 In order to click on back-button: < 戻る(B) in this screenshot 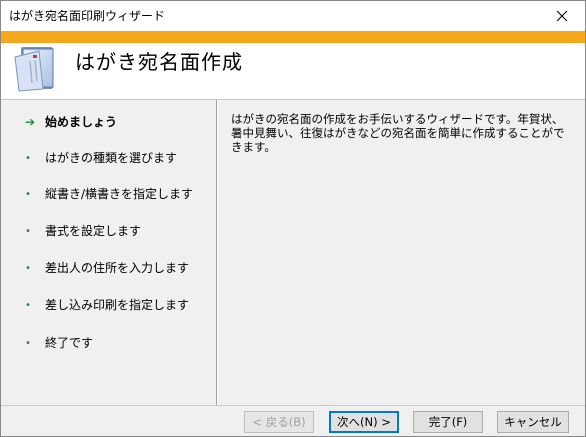, I will do `click(279, 422)`.